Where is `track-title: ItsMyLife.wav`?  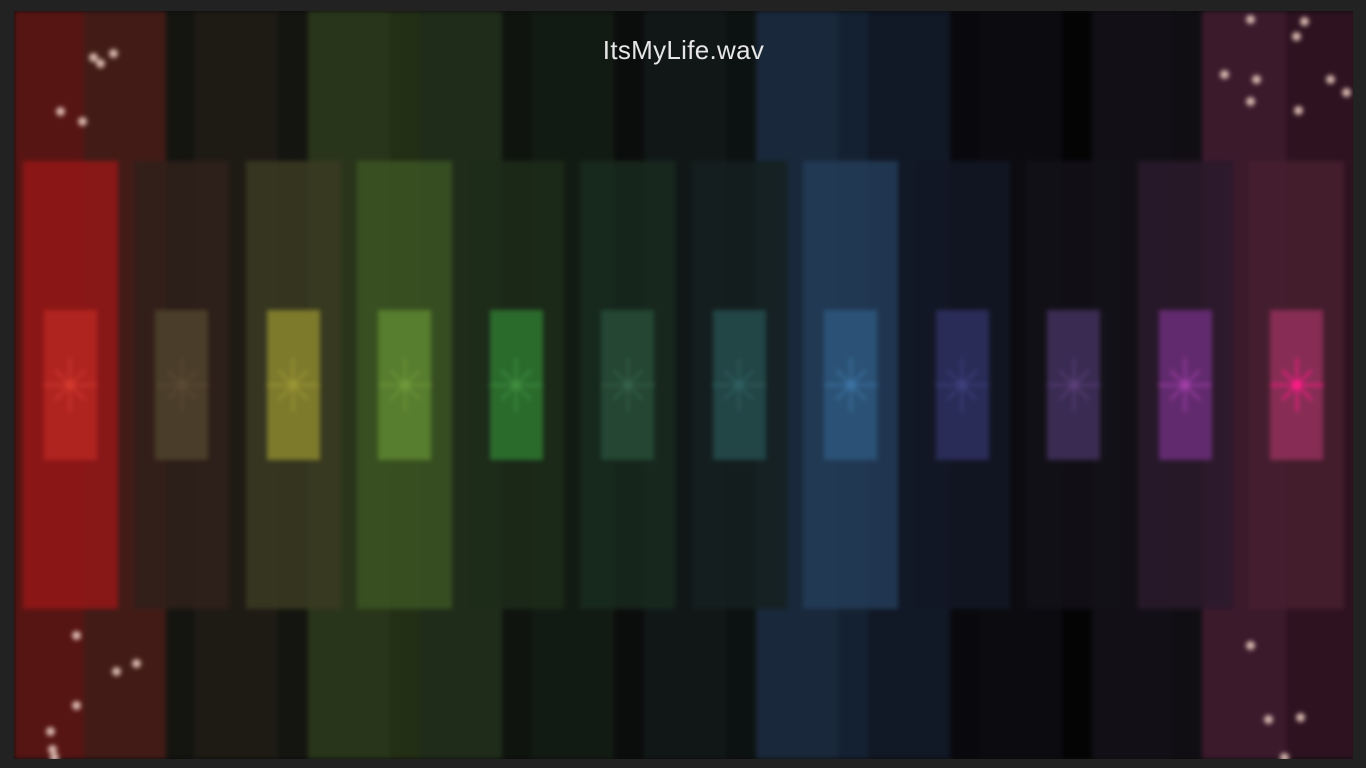
track-title: ItsMyLife.wav is located at coordinates (683, 50).